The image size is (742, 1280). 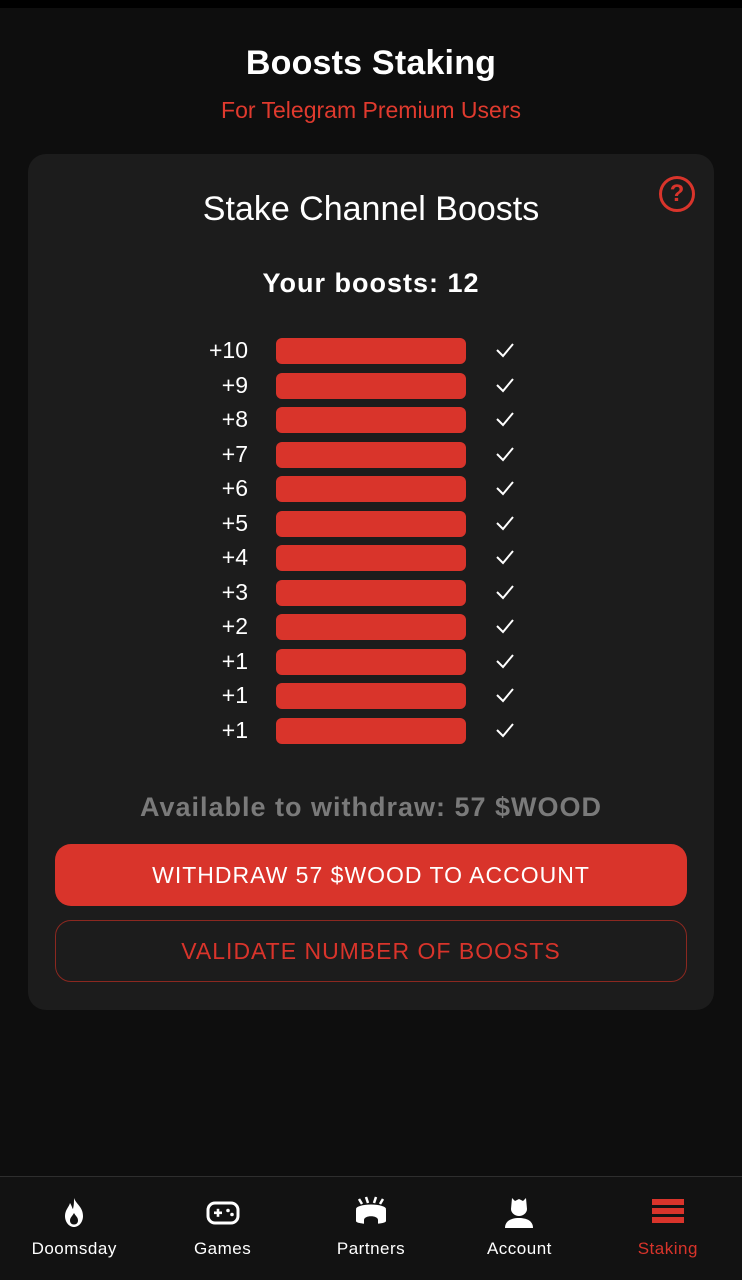 What do you see at coordinates (371, 1210) in the screenshot?
I see `stadium-icon` at bounding box center [371, 1210].